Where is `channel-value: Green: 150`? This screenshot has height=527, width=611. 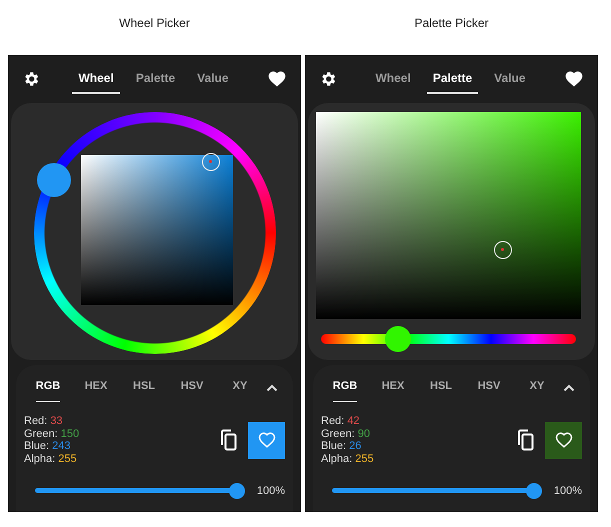
channel-value: Green: 150 is located at coordinates (52, 434).